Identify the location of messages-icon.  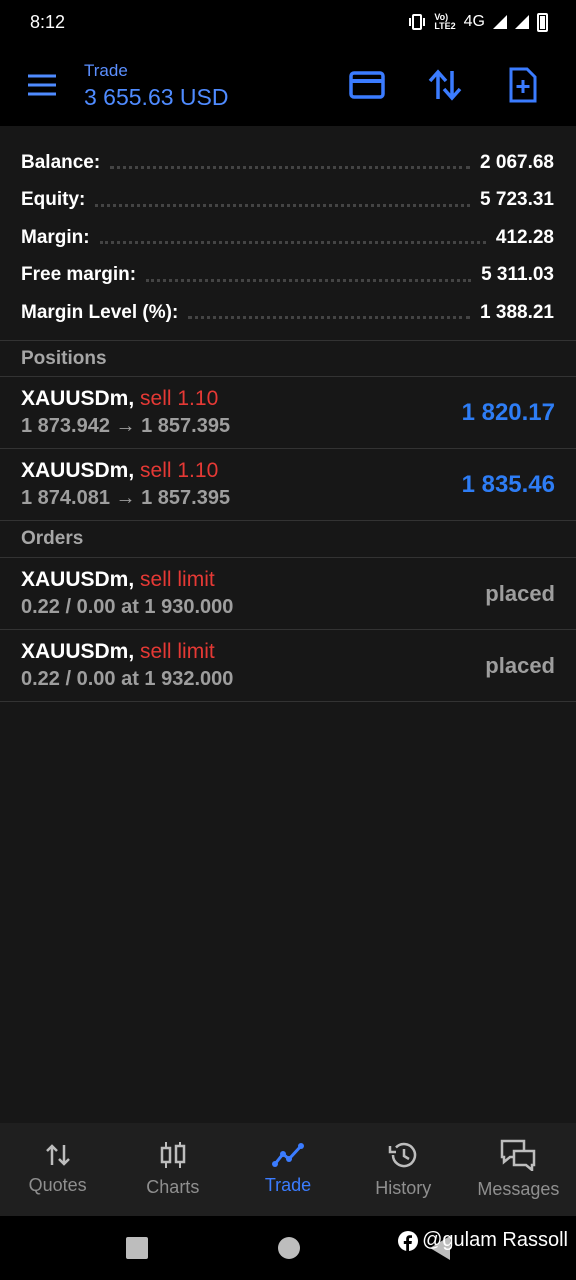
(518, 1155).